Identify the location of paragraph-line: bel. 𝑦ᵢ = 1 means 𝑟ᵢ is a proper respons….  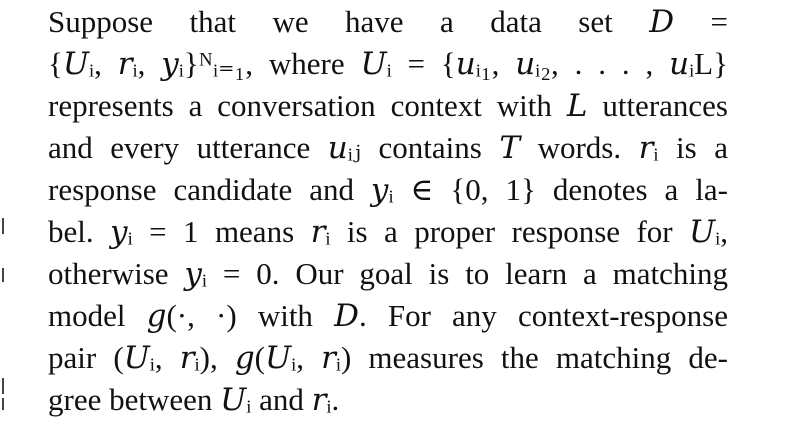
(388, 231).